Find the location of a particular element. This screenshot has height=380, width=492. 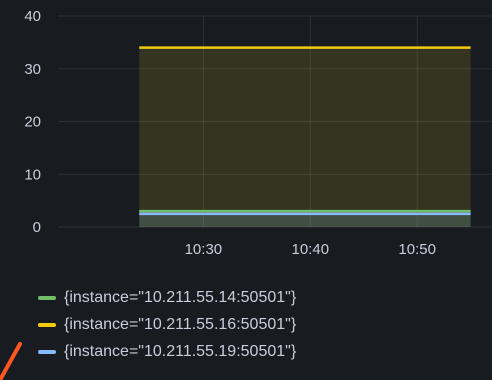

y-axis: 0 10 20 30 40 is located at coordinates (32, 122).